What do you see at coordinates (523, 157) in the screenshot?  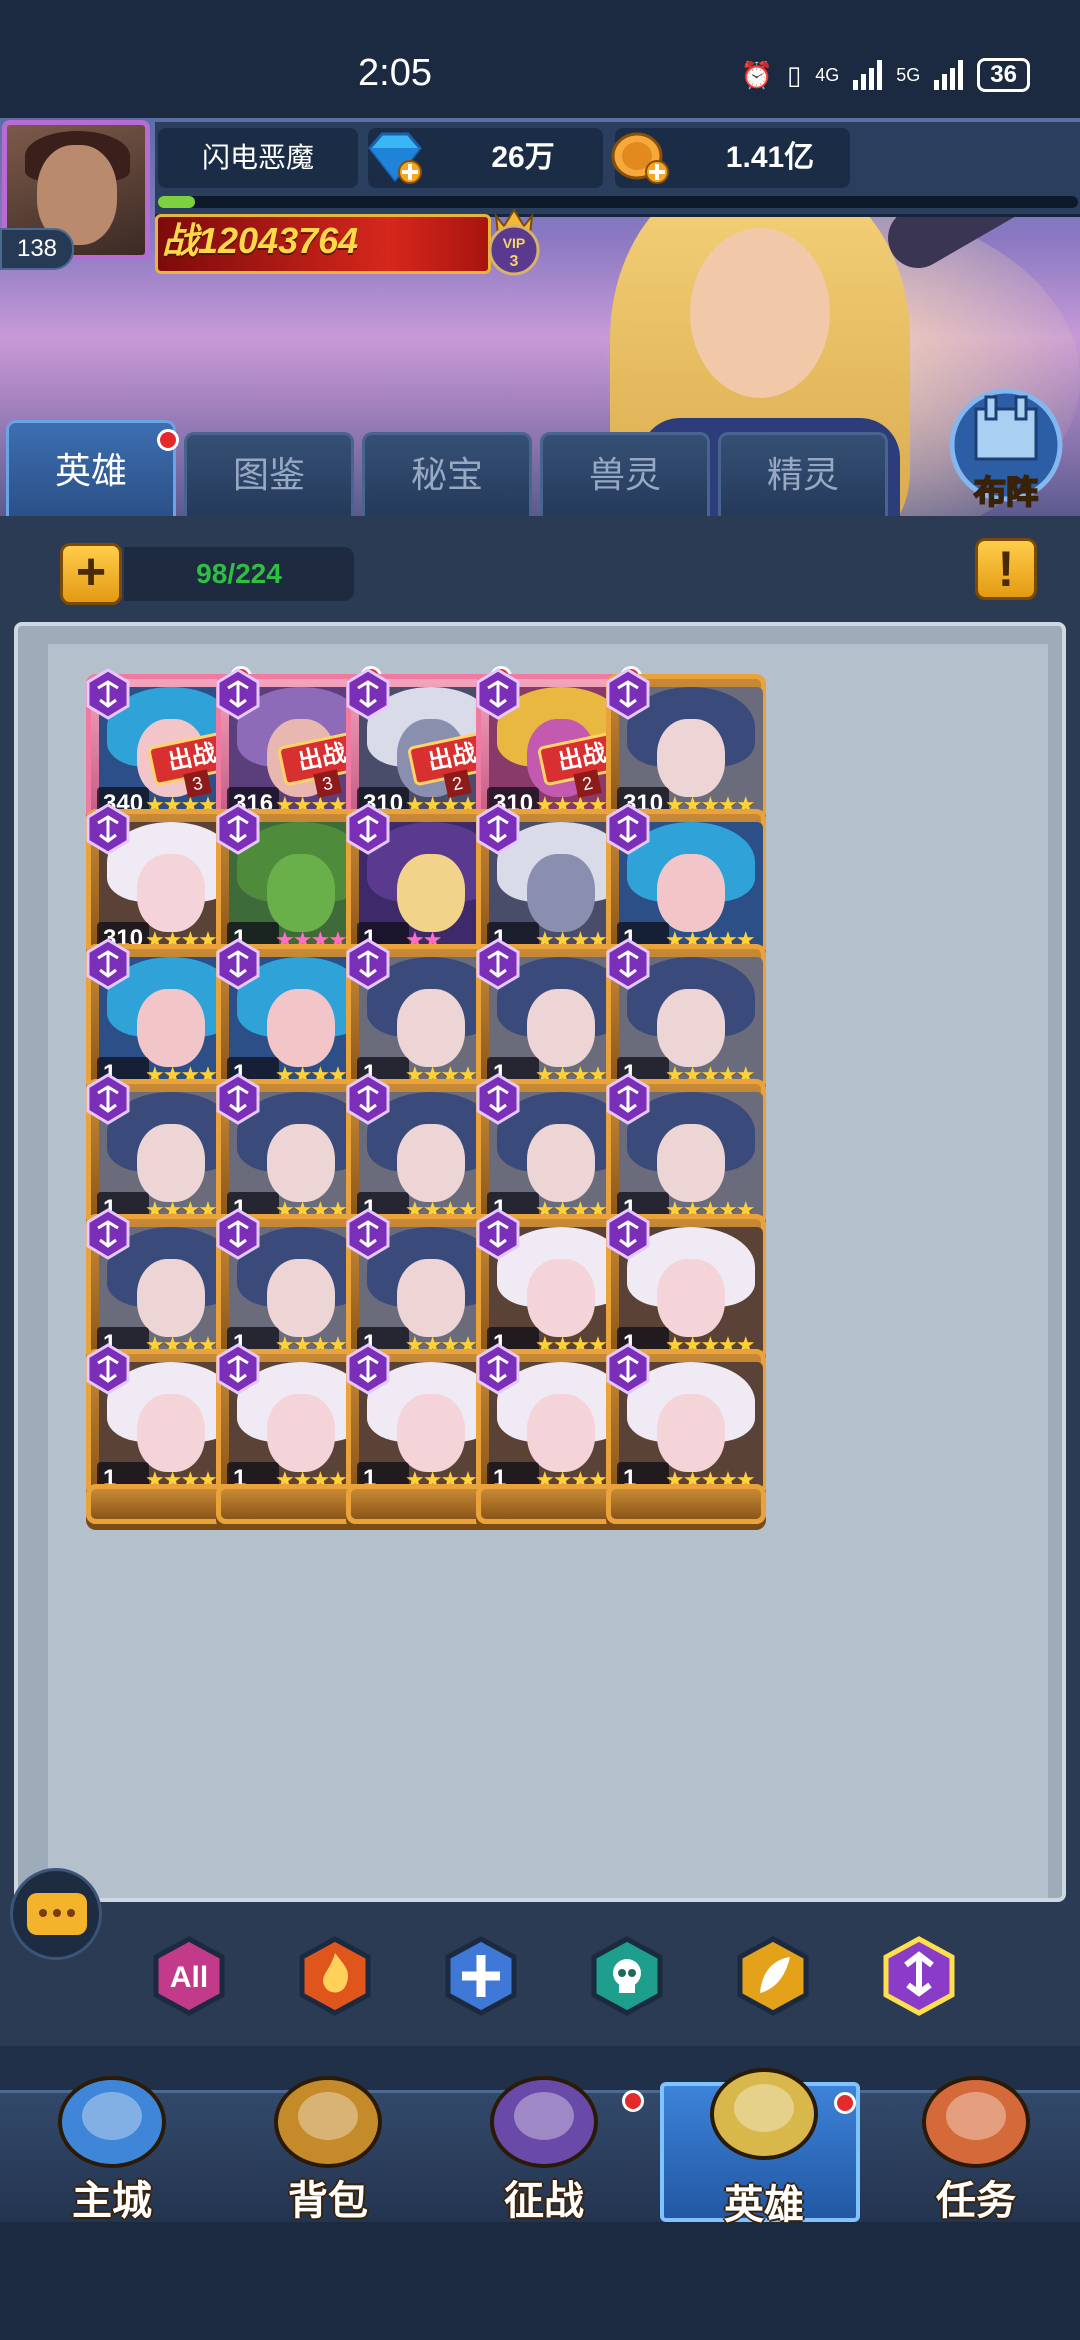 I see `gems-value: 26万` at bounding box center [523, 157].